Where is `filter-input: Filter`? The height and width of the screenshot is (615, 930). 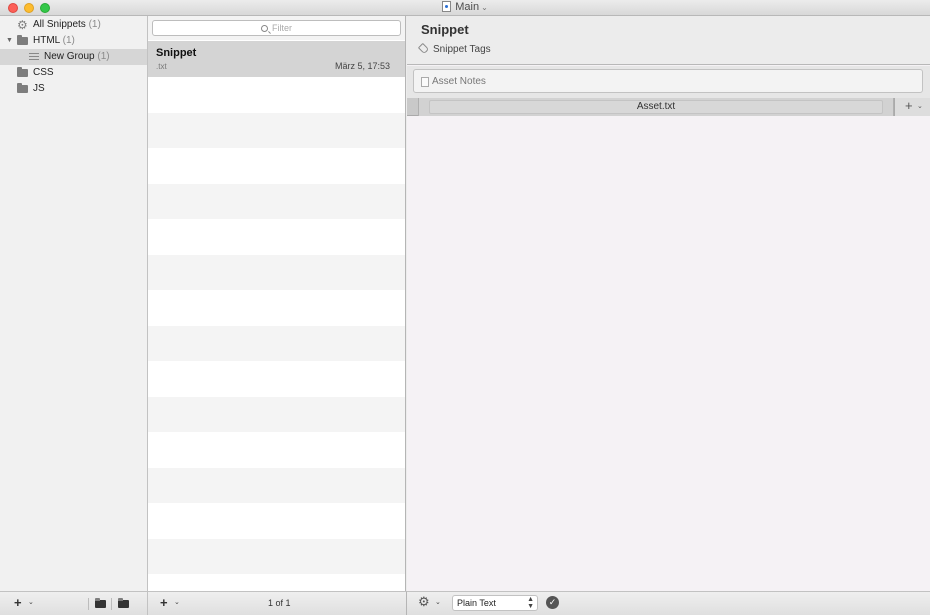
filter-input: Filter is located at coordinates (276, 28).